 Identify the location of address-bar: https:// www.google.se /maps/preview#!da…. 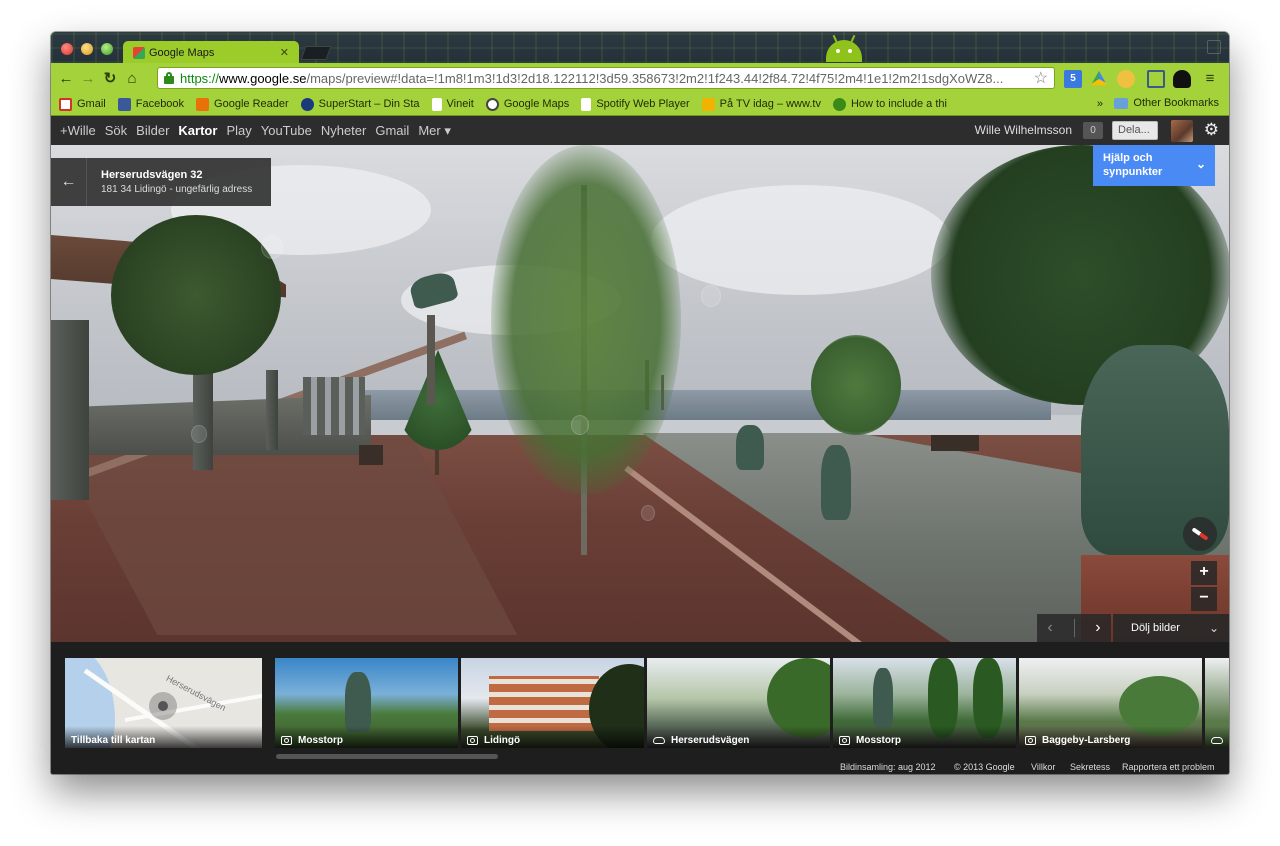
(606, 78).